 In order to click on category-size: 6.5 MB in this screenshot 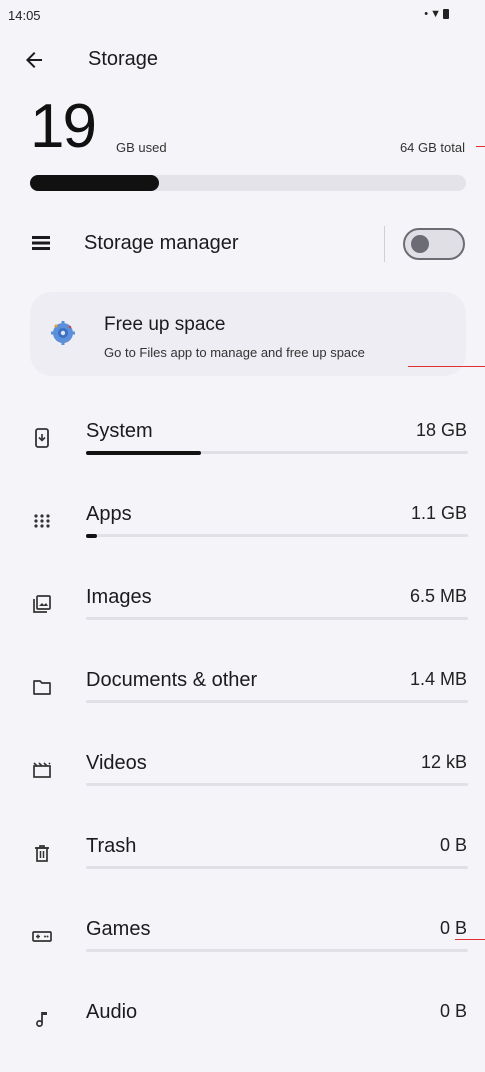, I will do `click(438, 596)`.